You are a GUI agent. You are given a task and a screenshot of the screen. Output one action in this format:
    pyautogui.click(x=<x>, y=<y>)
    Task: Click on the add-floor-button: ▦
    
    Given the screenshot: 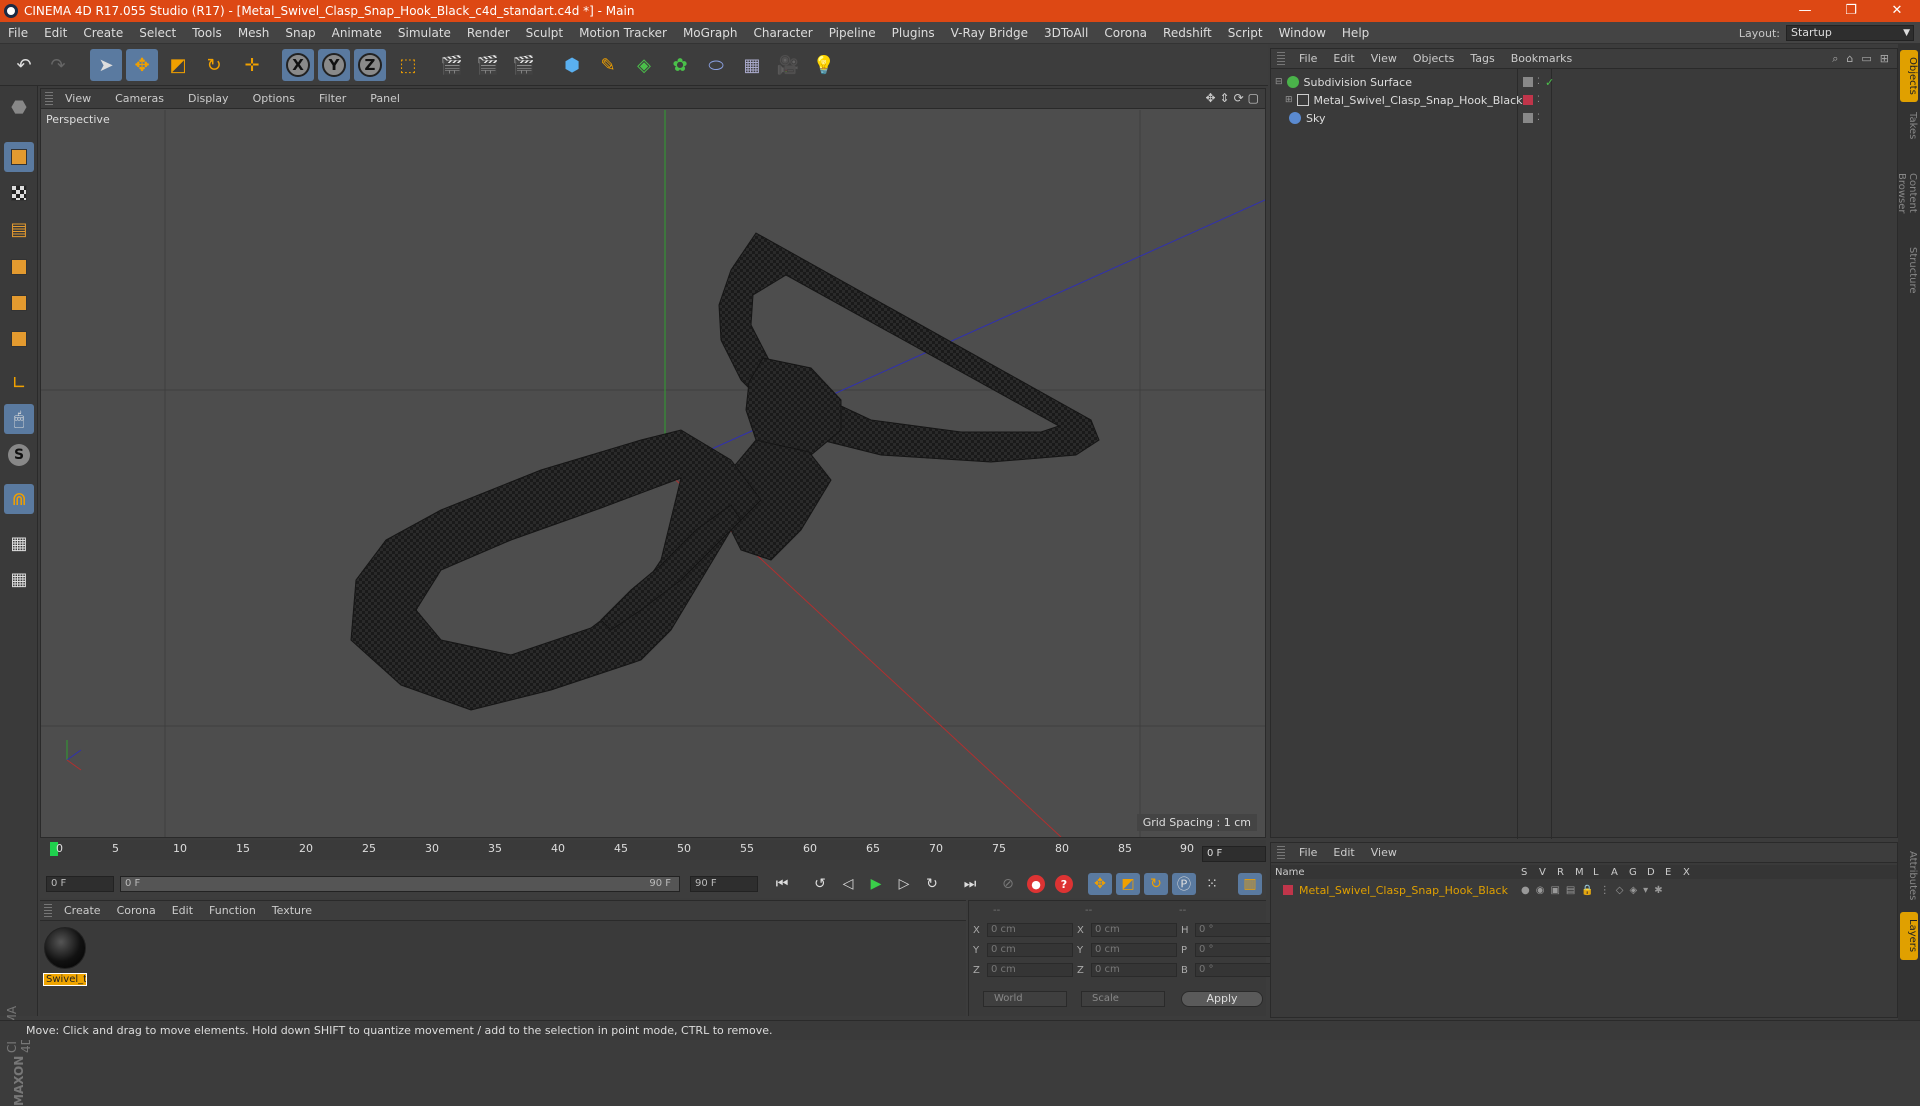 What is the action you would take?
    pyautogui.click(x=752, y=65)
    